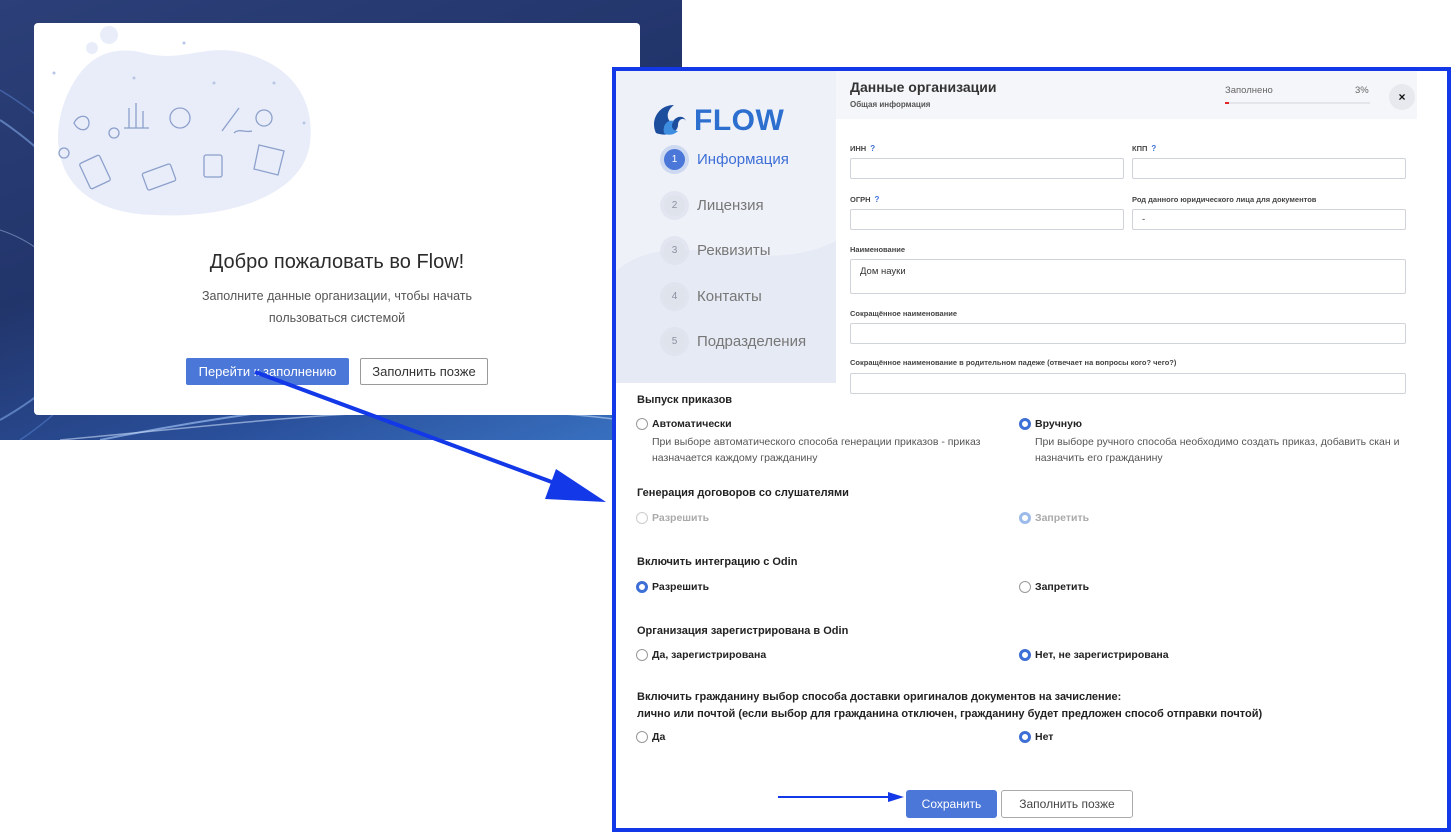 The height and width of the screenshot is (840, 1454). Describe the element at coordinates (670, 120) in the screenshot. I see `flow-logo-icon` at that location.